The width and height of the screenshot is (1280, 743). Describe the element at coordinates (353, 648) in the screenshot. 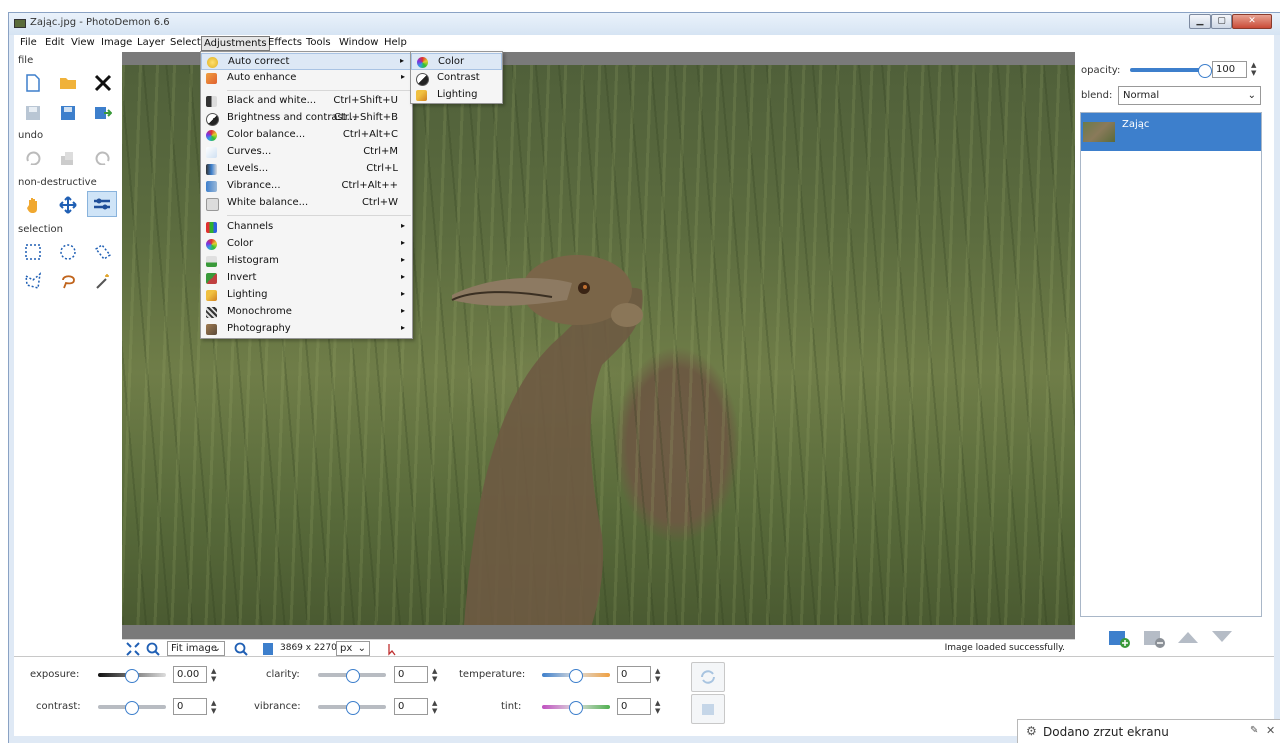

I see `unit-select: px ⌄` at that location.